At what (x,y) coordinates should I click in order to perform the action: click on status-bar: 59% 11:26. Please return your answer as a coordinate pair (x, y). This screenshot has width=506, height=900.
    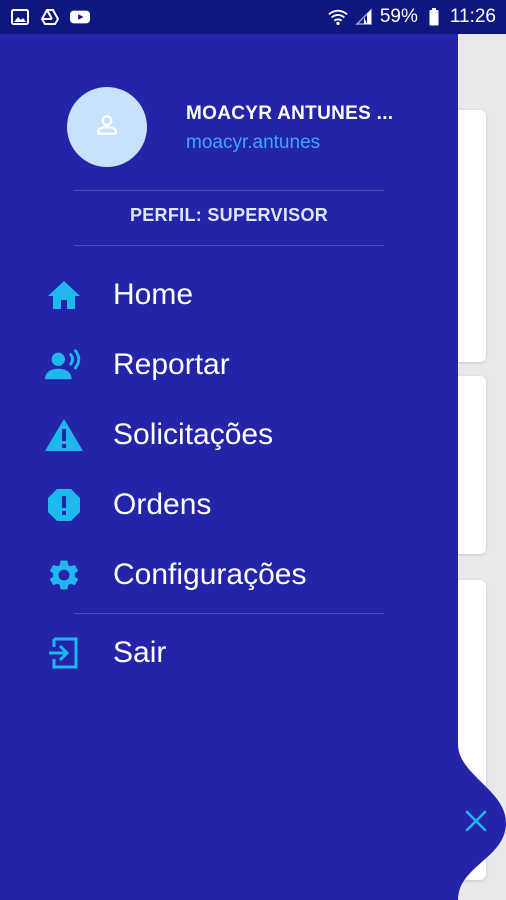
    Looking at the image, I should click on (253, 17).